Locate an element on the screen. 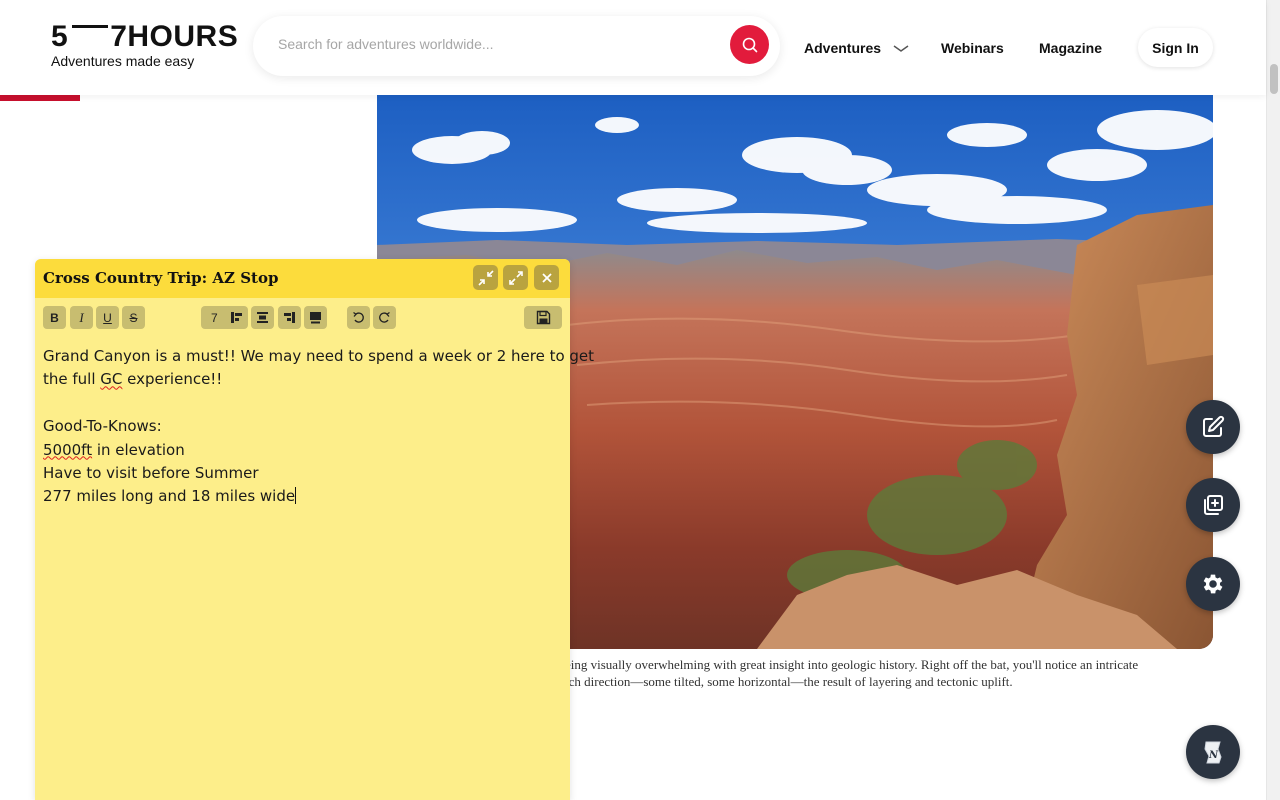 This screenshot has width=1280, height=800. save-button is located at coordinates (543, 317).